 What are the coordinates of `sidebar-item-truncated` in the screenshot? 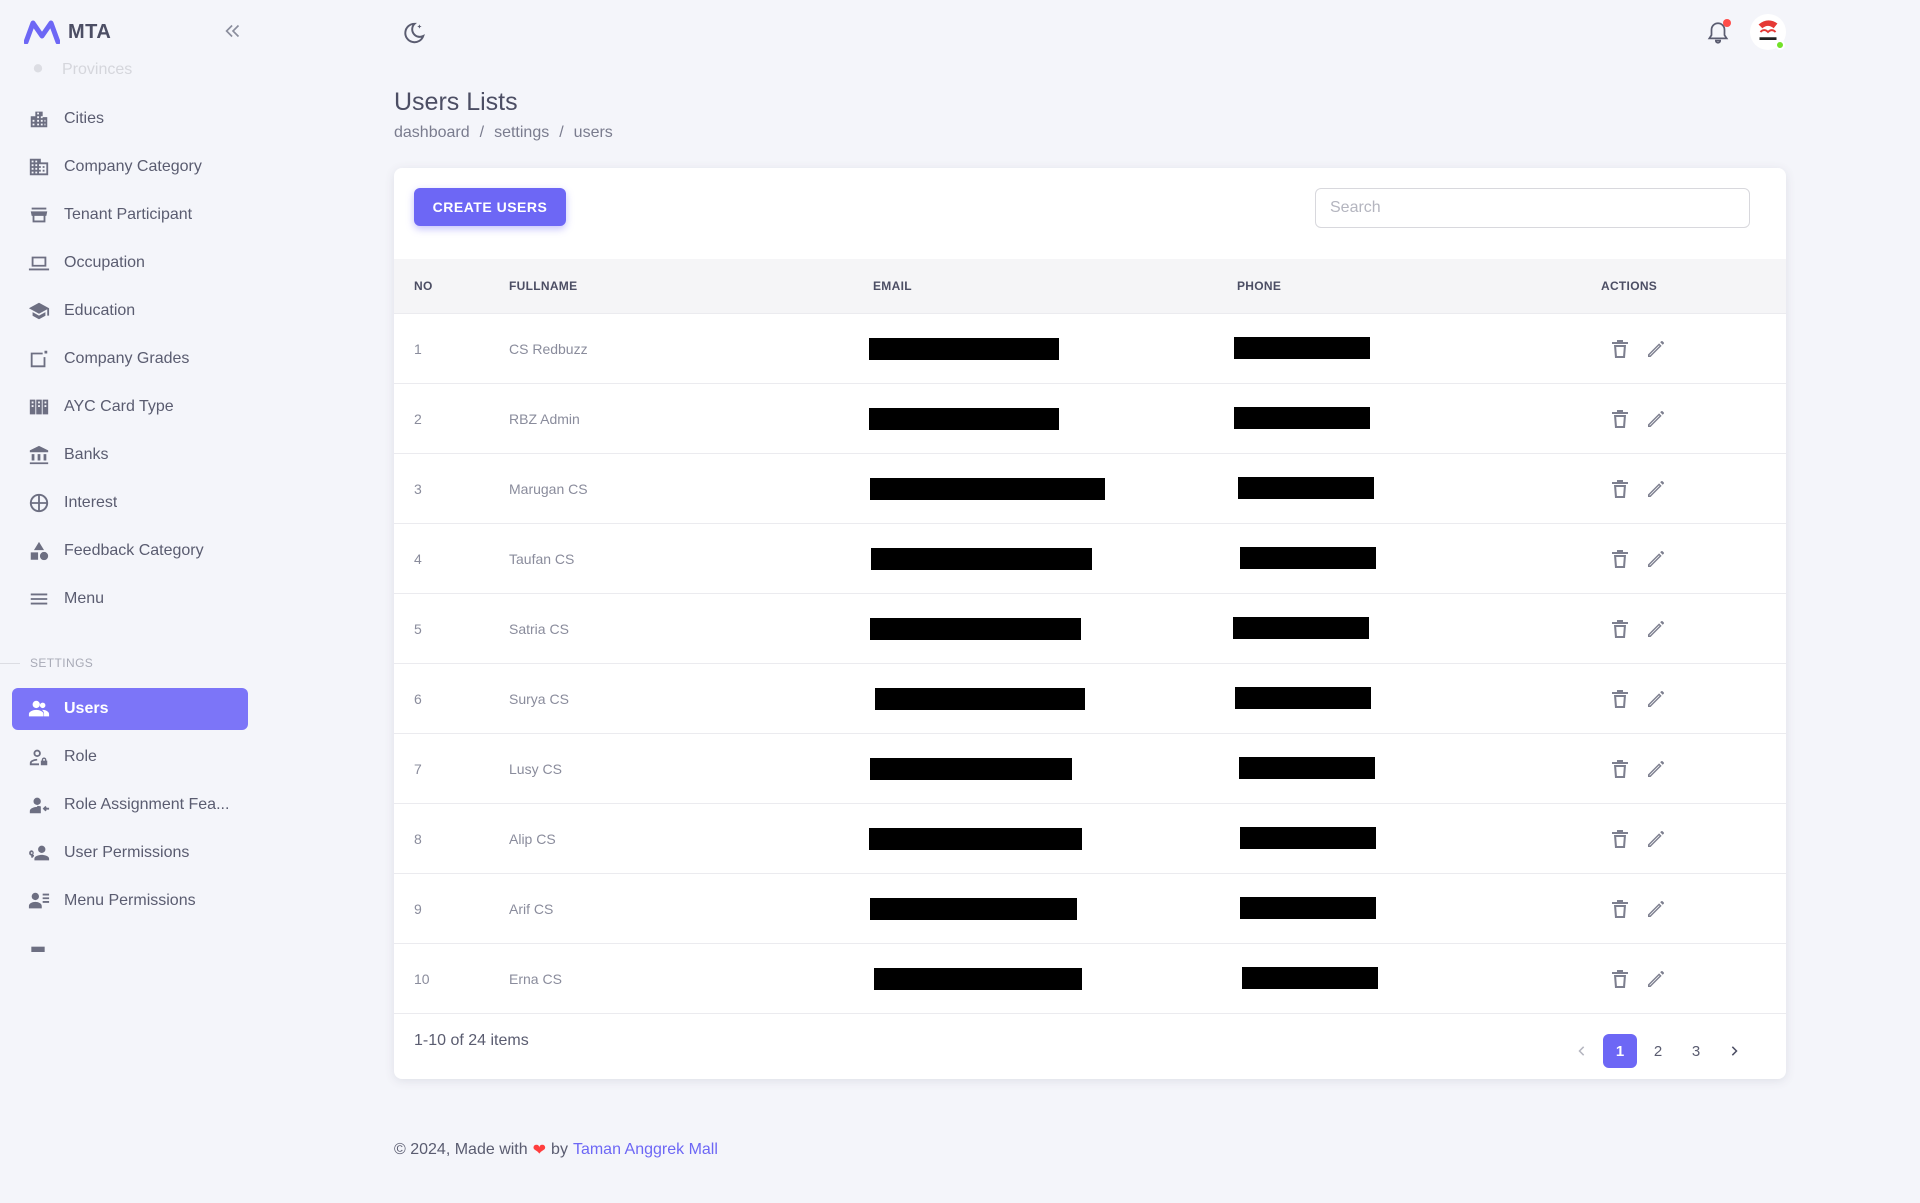 It's located at (68, 945).